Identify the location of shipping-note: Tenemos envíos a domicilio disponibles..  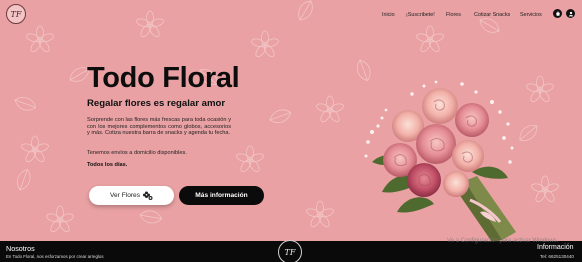
(137, 153).